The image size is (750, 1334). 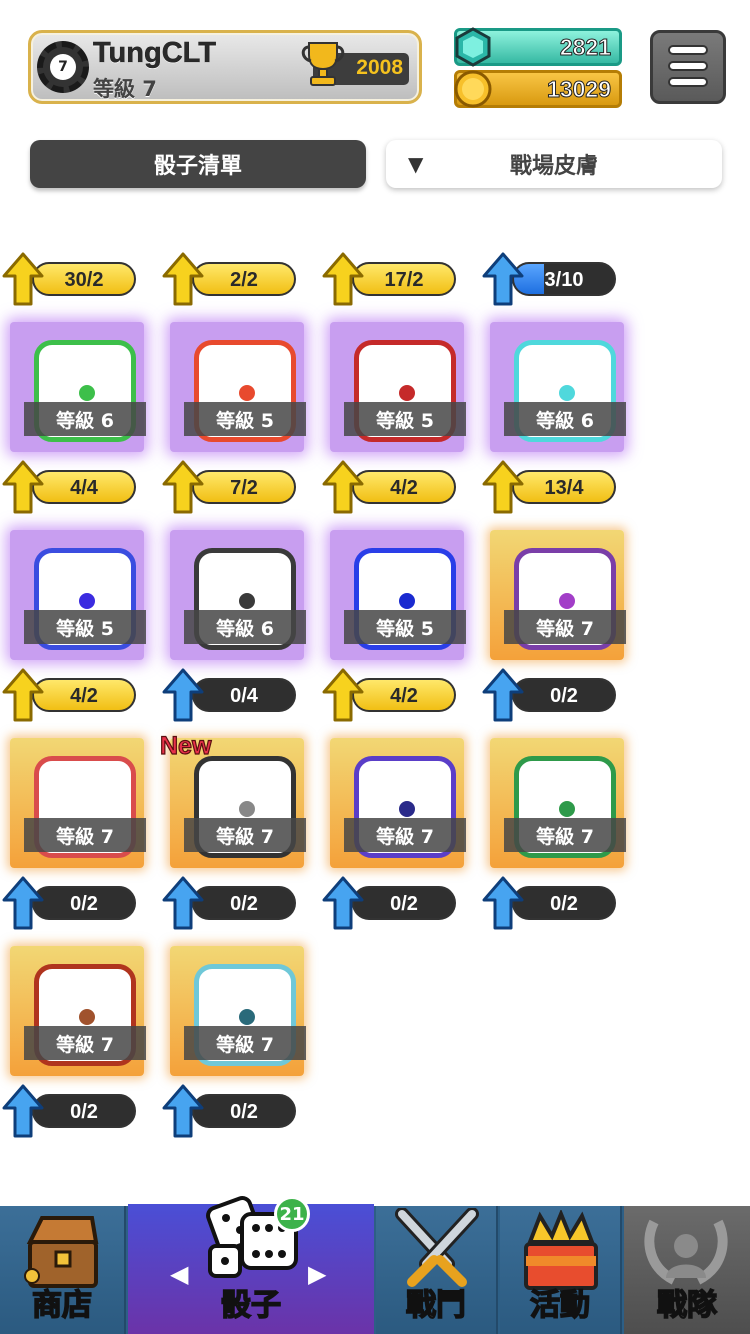 I want to click on tab-battlefield-skin: ▼ 戰場皮膚, so click(x=554, y=164).